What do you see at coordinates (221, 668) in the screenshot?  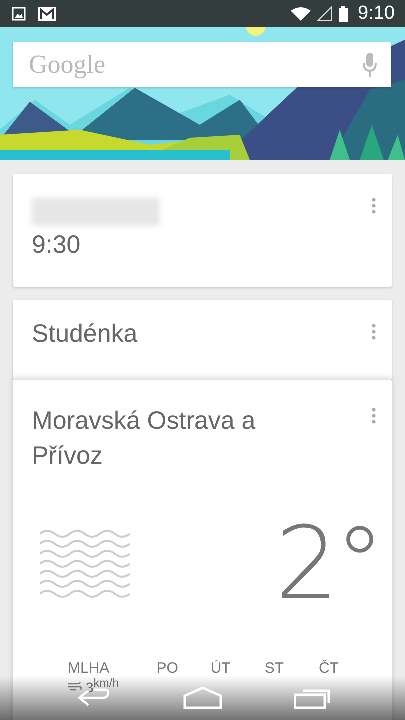 I see `day-label: ÚT` at bounding box center [221, 668].